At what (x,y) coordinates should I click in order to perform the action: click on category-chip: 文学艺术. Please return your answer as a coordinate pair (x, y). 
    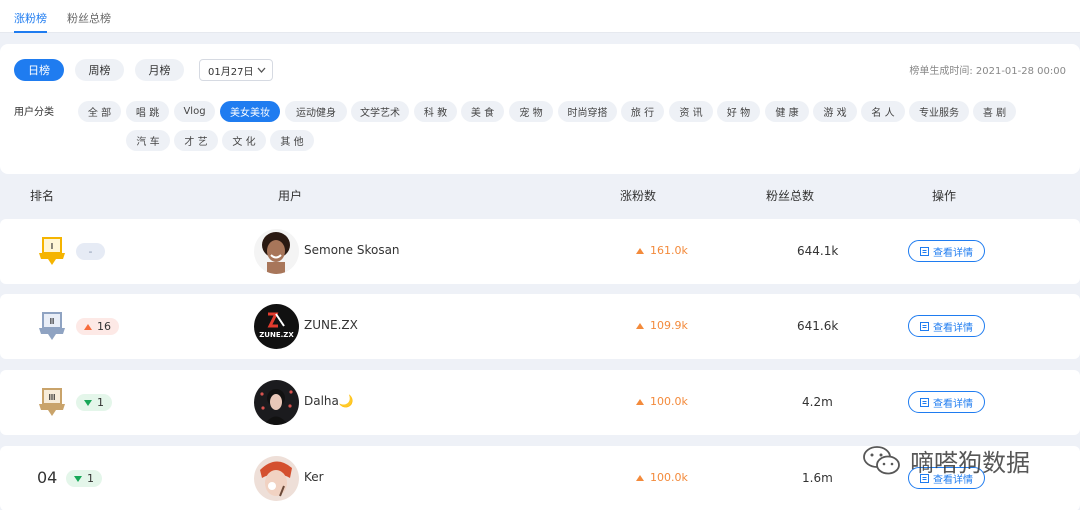
    Looking at the image, I should click on (380, 111).